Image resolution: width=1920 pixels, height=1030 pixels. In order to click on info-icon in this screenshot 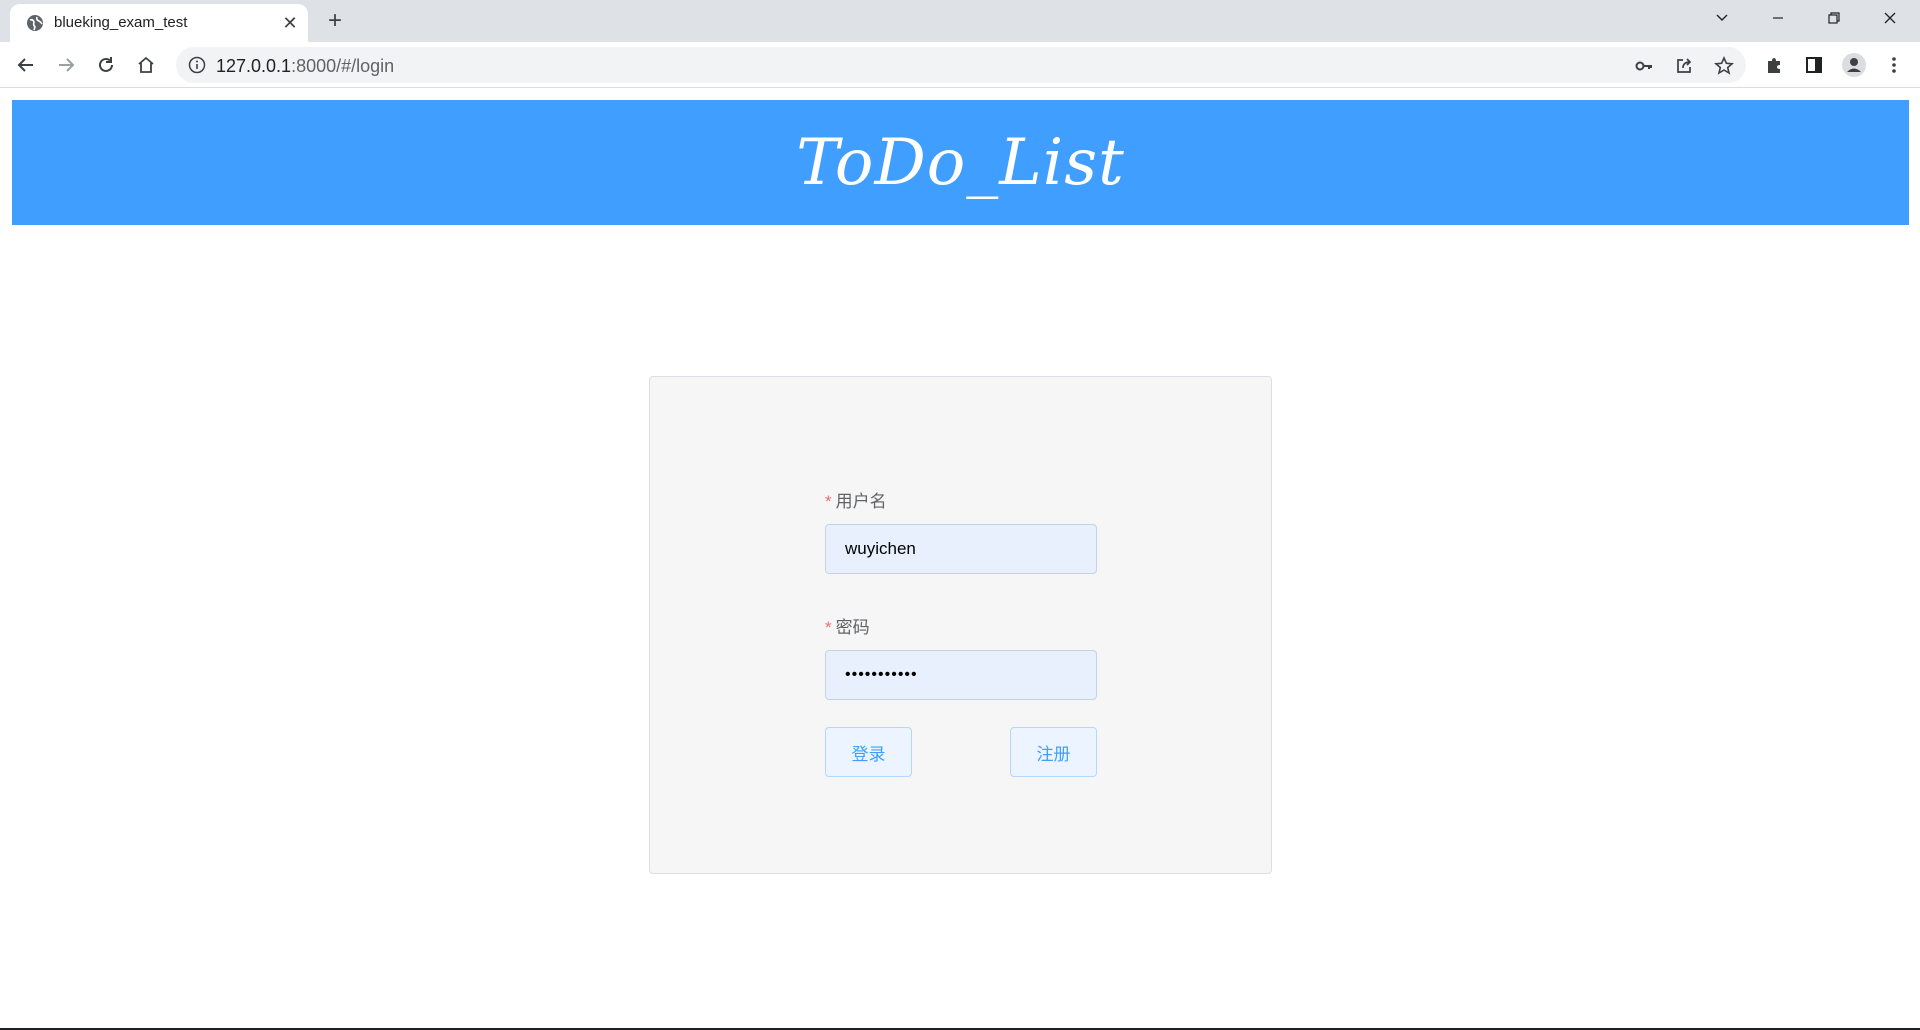, I will do `click(197, 65)`.